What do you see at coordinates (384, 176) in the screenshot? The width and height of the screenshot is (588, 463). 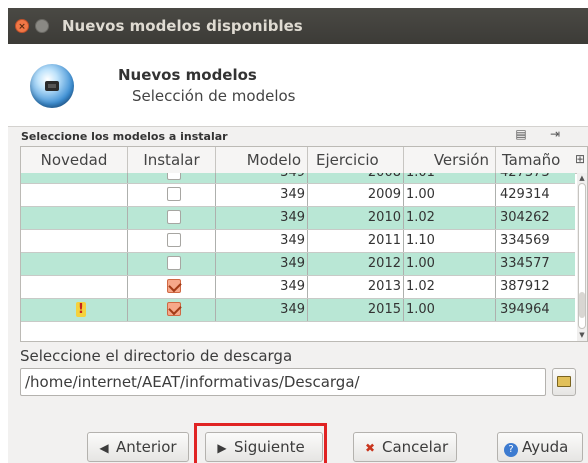 I see `ejercicio-value: 2008` at bounding box center [384, 176].